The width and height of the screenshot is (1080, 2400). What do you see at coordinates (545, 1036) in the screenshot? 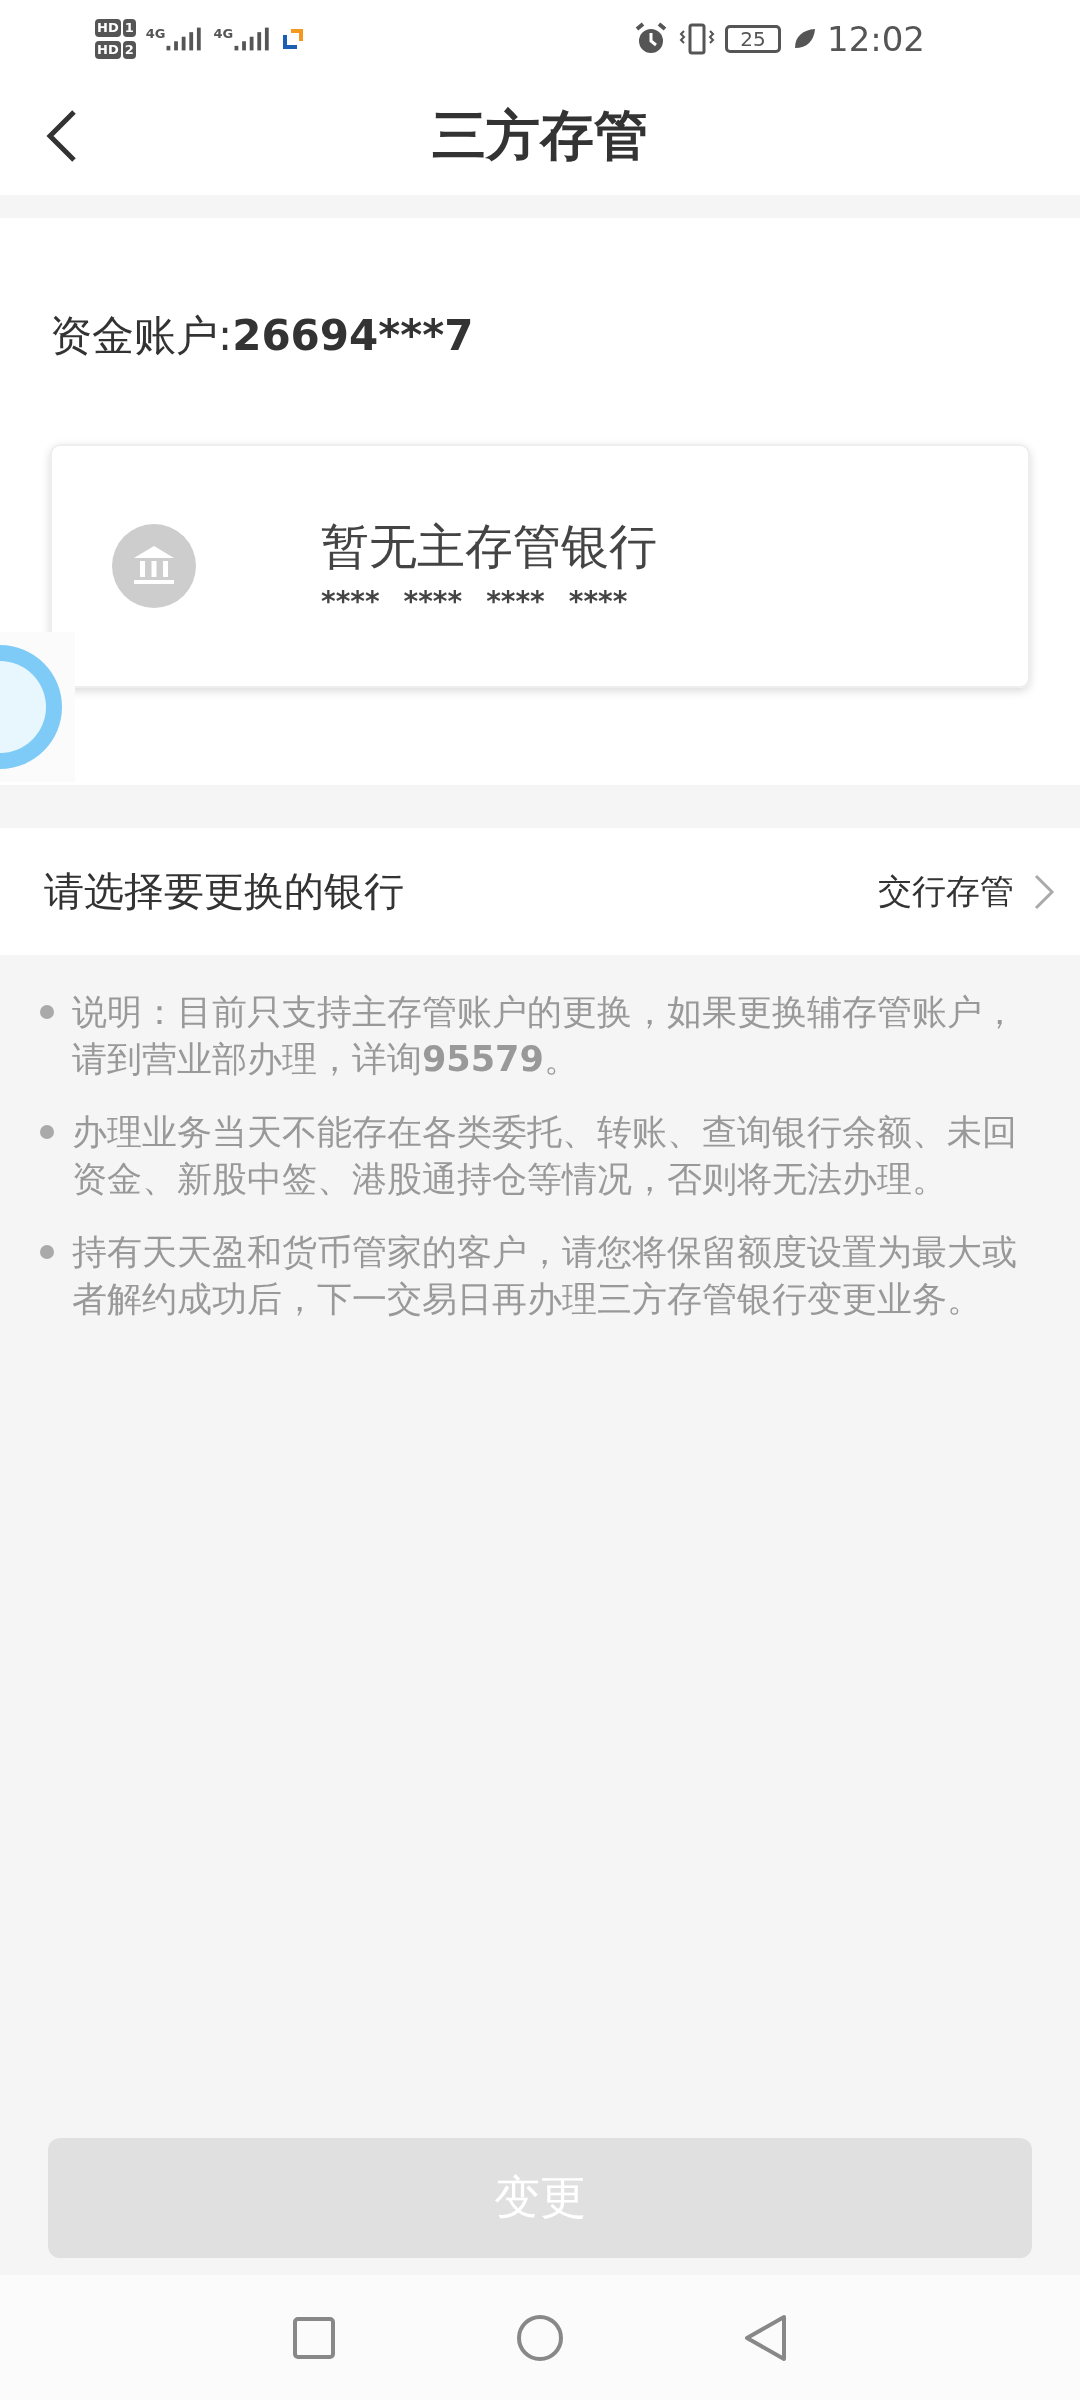
I see `note-text: 说明：目前只支持主存管账户的更换，如果更换辅存管账户，请到营业部办理，详询95579。` at bounding box center [545, 1036].